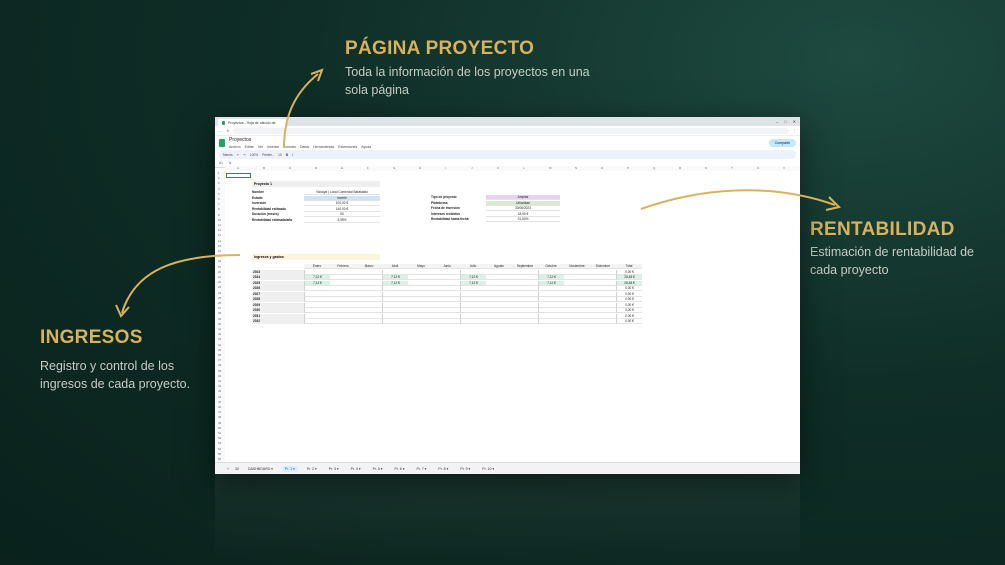 This screenshot has height=565, width=1005. What do you see at coordinates (181, 284) in the screenshot?
I see `arrow-ingresos` at bounding box center [181, 284].